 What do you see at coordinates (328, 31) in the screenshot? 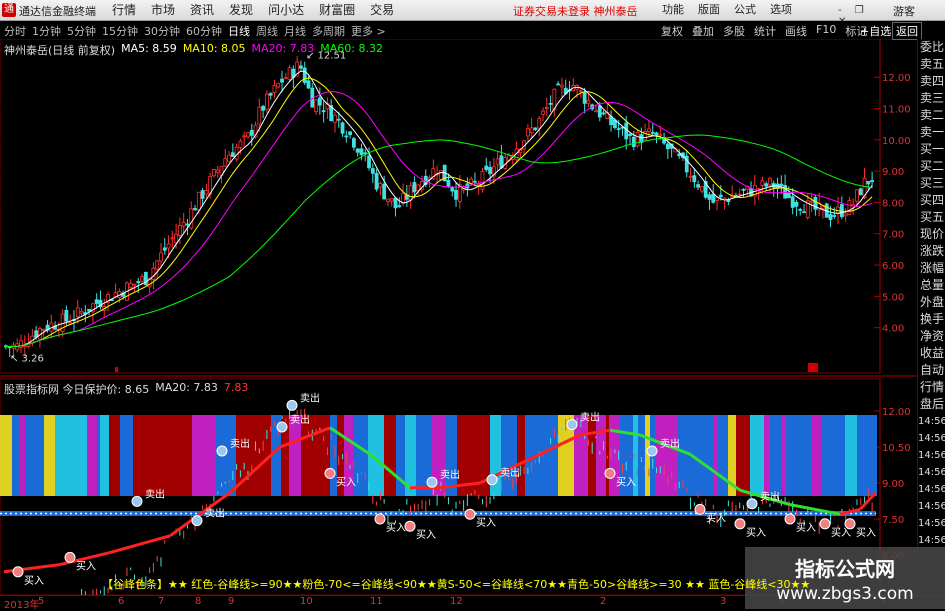
I see `period-tab-multi: 多周期` at bounding box center [328, 31].